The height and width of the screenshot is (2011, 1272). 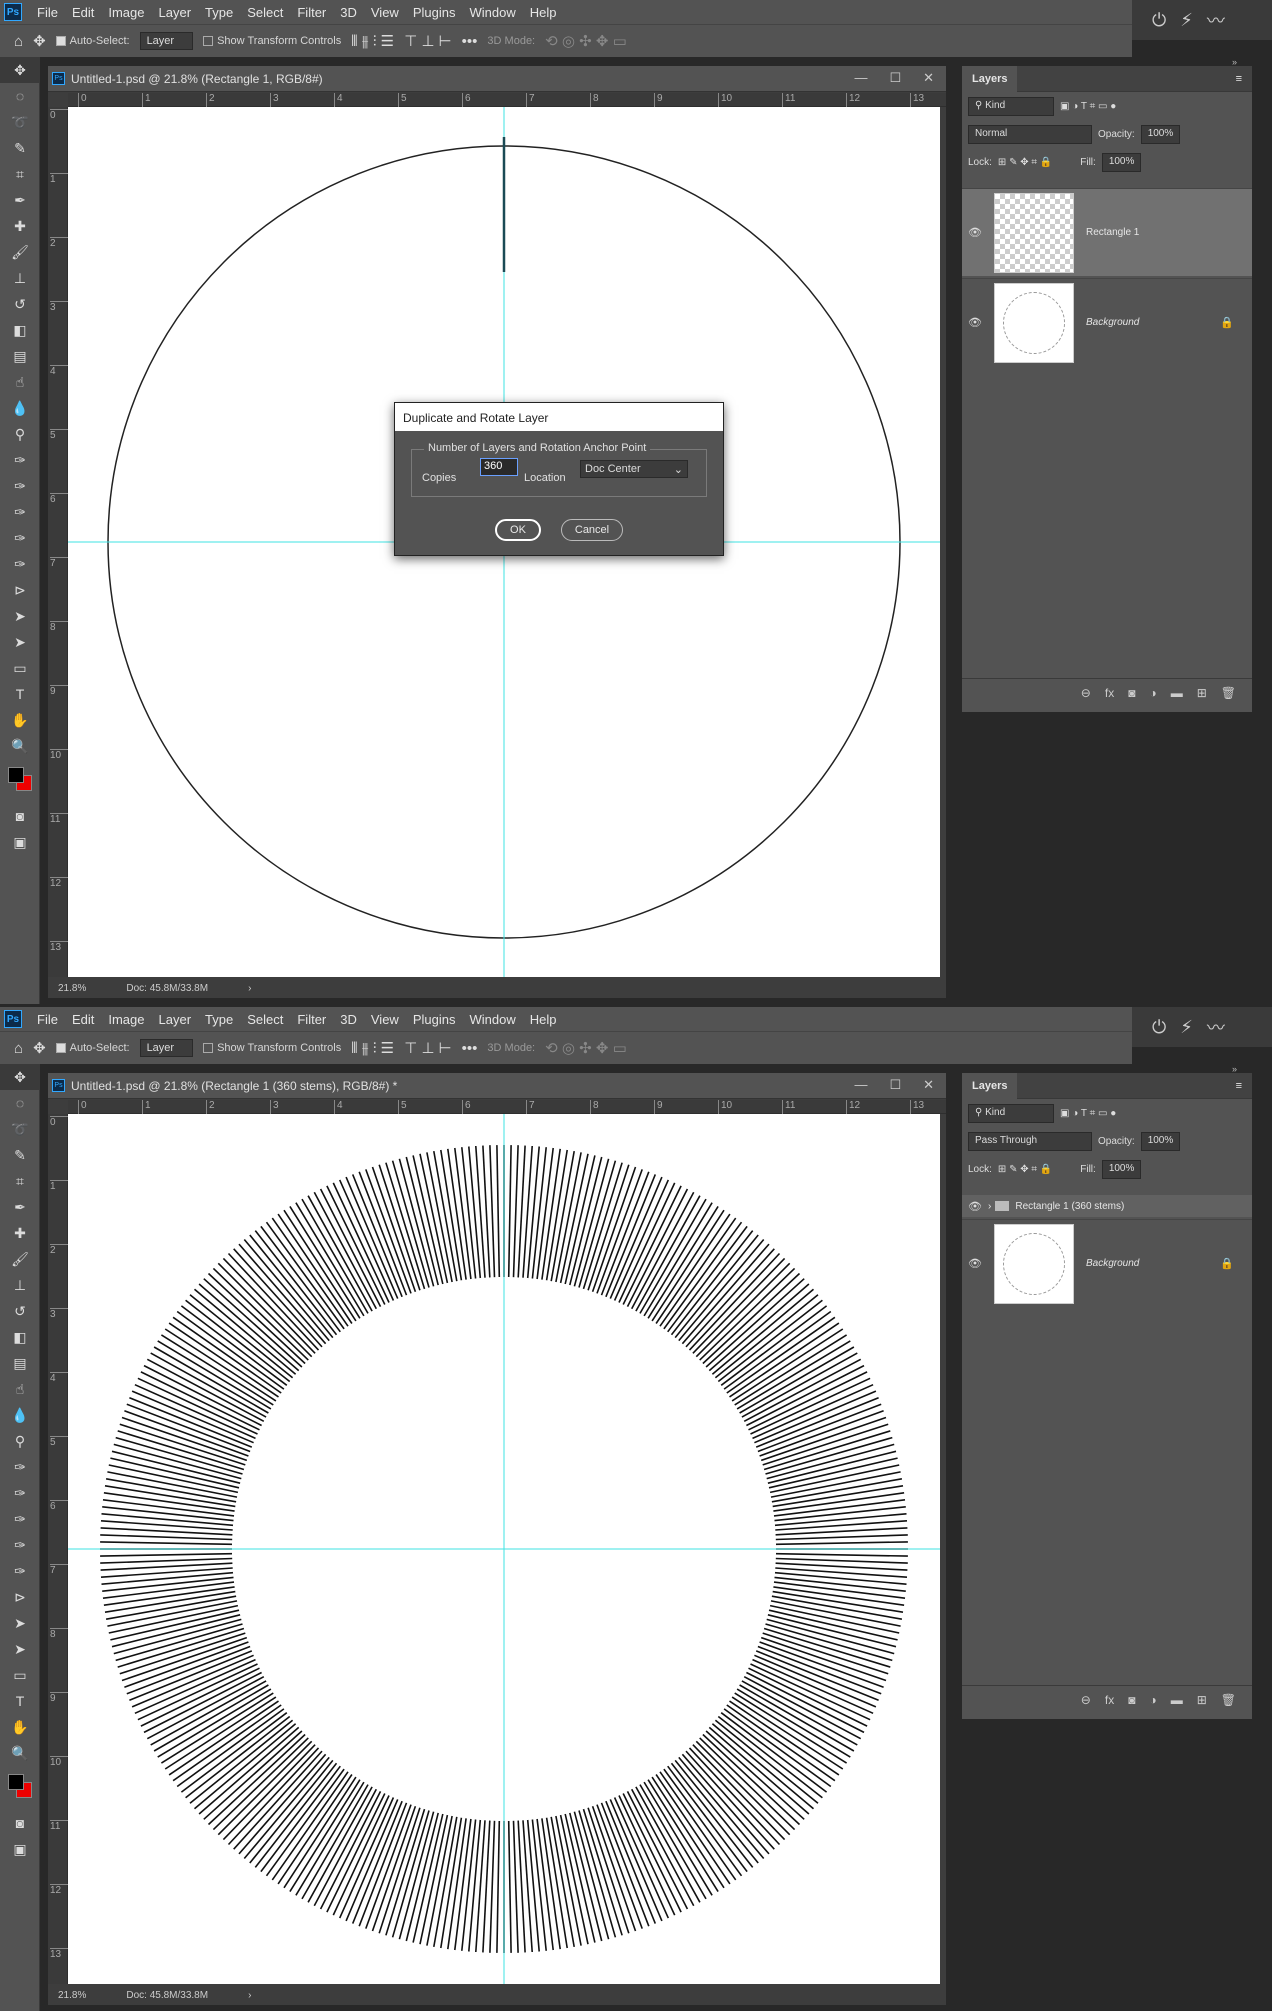 What do you see at coordinates (265, 12) in the screenshot?
I see `menu-select: Select` at bounding box center [265, 12].